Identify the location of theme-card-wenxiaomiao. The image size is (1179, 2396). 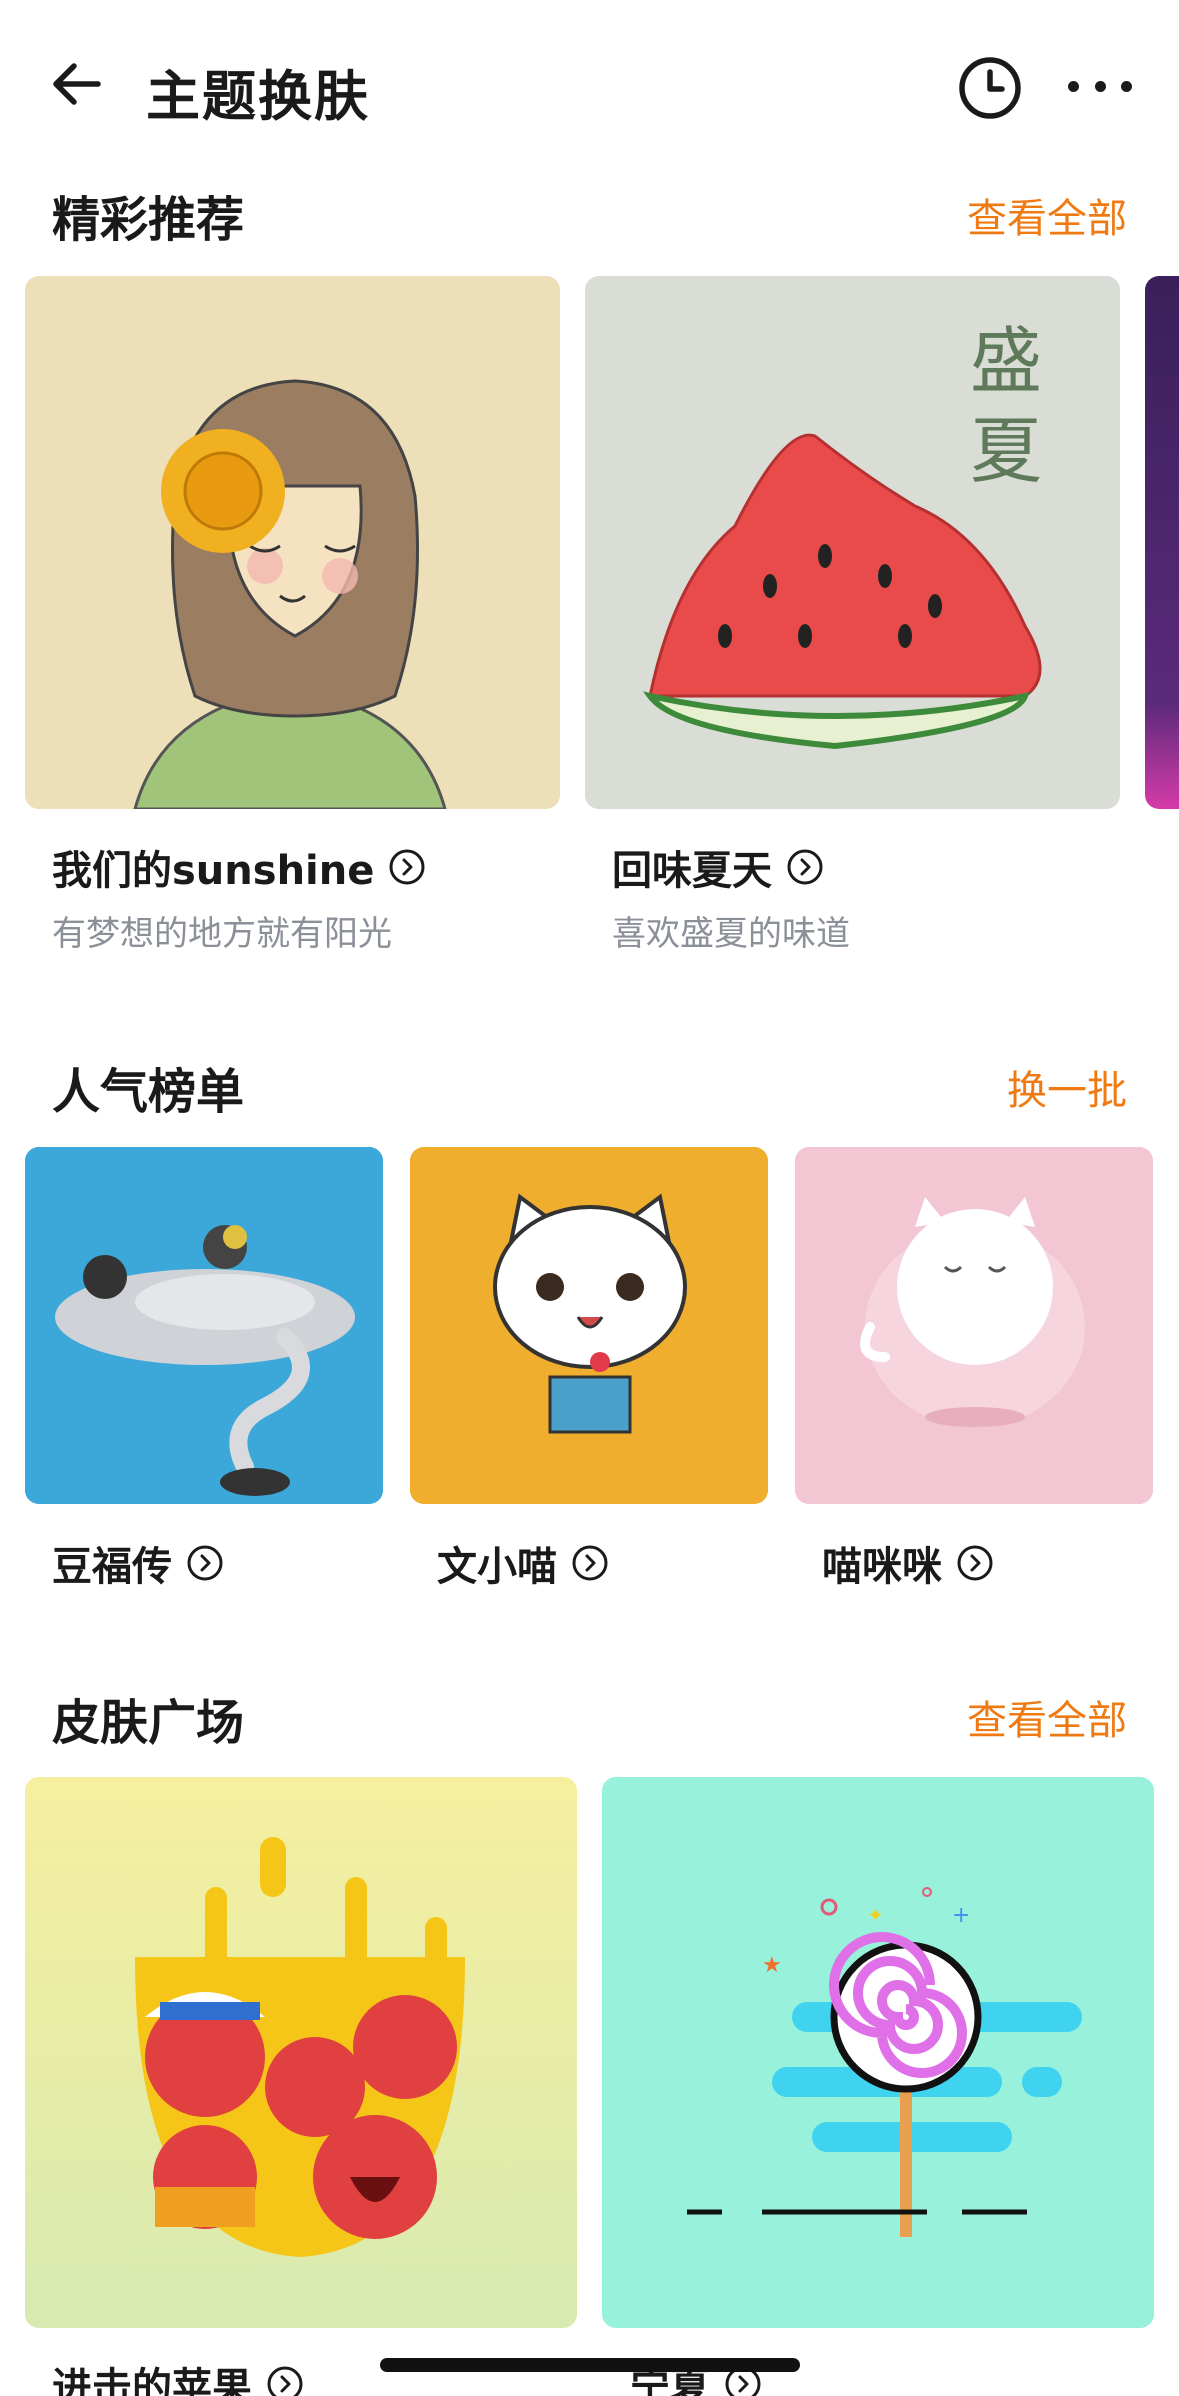
(589, 1325).